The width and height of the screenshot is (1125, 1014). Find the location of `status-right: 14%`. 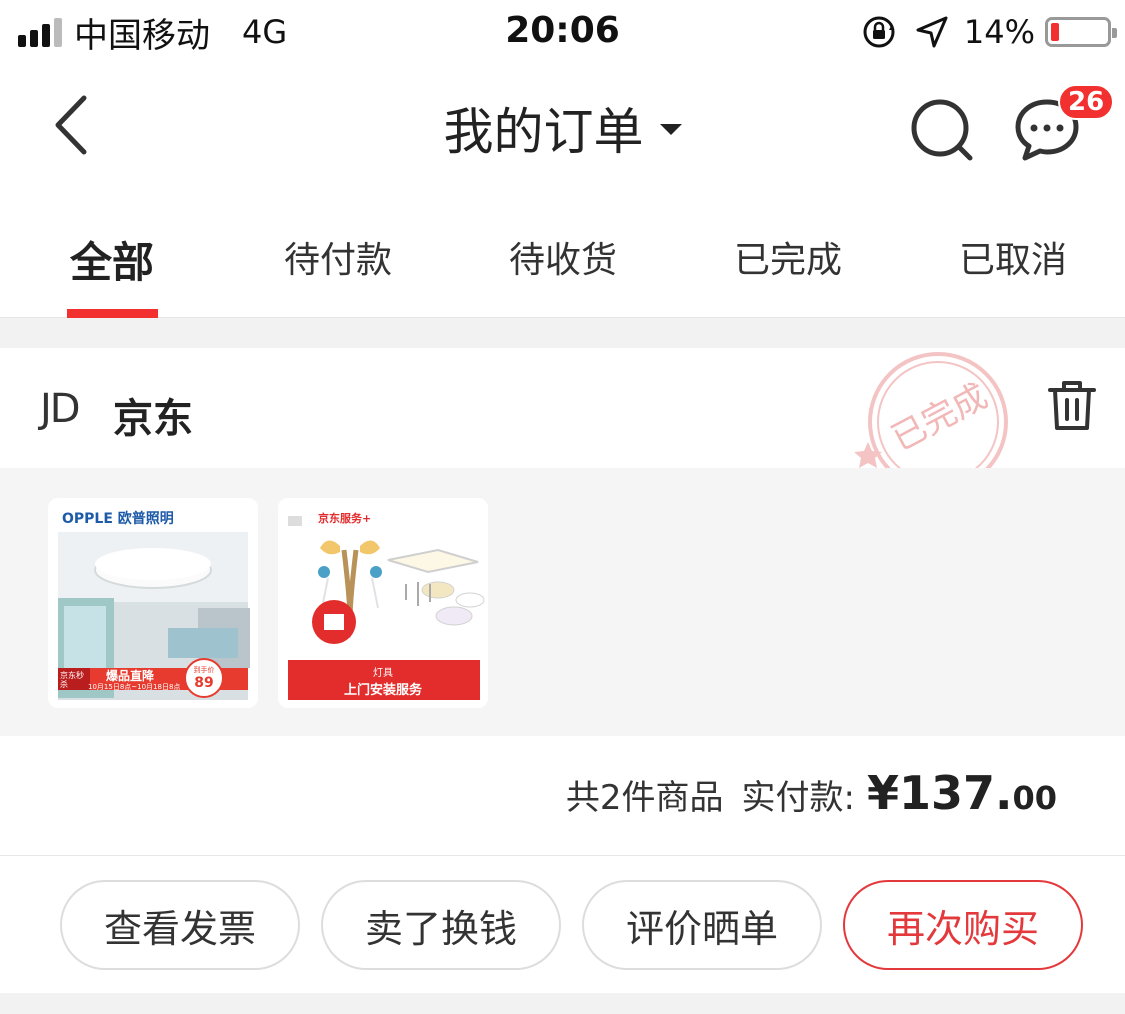

status-right: 14% is located at coordinates (989, 32).